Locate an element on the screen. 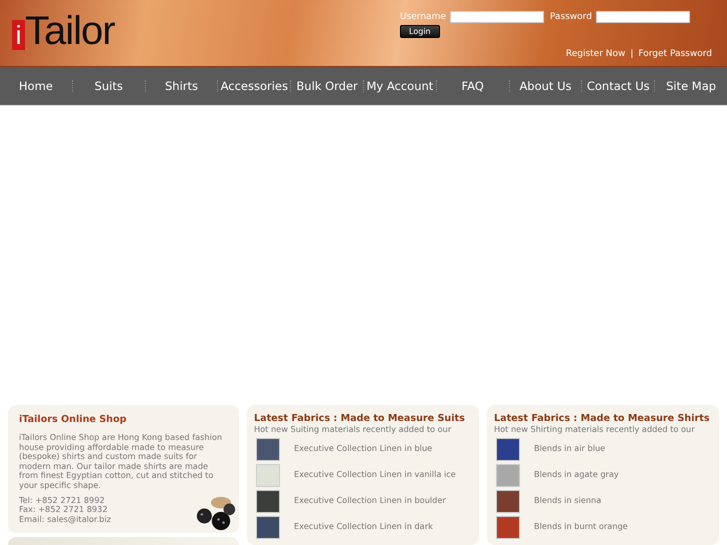 The height and width of the screenshot is (545, 727). username-label: Username is located at coordinates (423, 17).